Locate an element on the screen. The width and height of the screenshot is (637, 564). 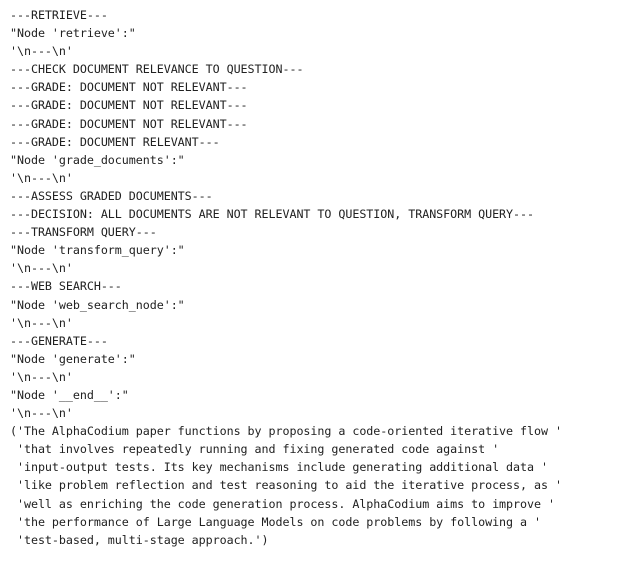
output-line-answer: 'test-based, multi-stage approach.') is located at coordinates (139, 539).